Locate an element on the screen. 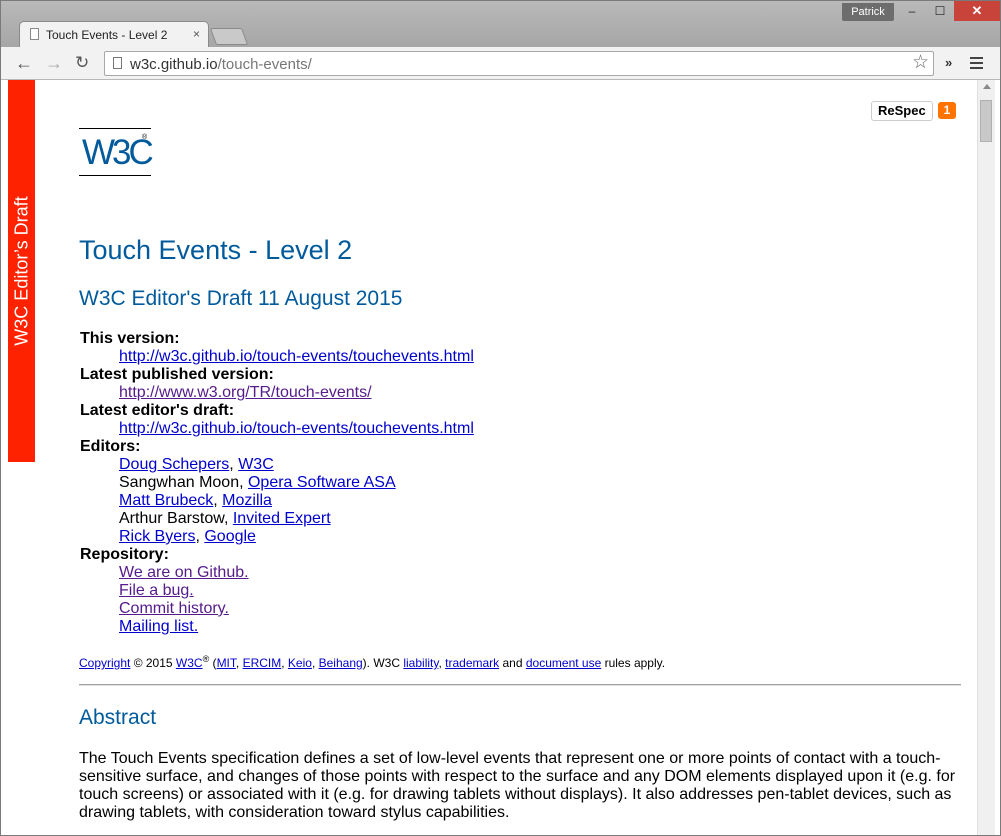 The image size is (1001, 836). respec-button: ReSpec is located at coordinates (902, 111).